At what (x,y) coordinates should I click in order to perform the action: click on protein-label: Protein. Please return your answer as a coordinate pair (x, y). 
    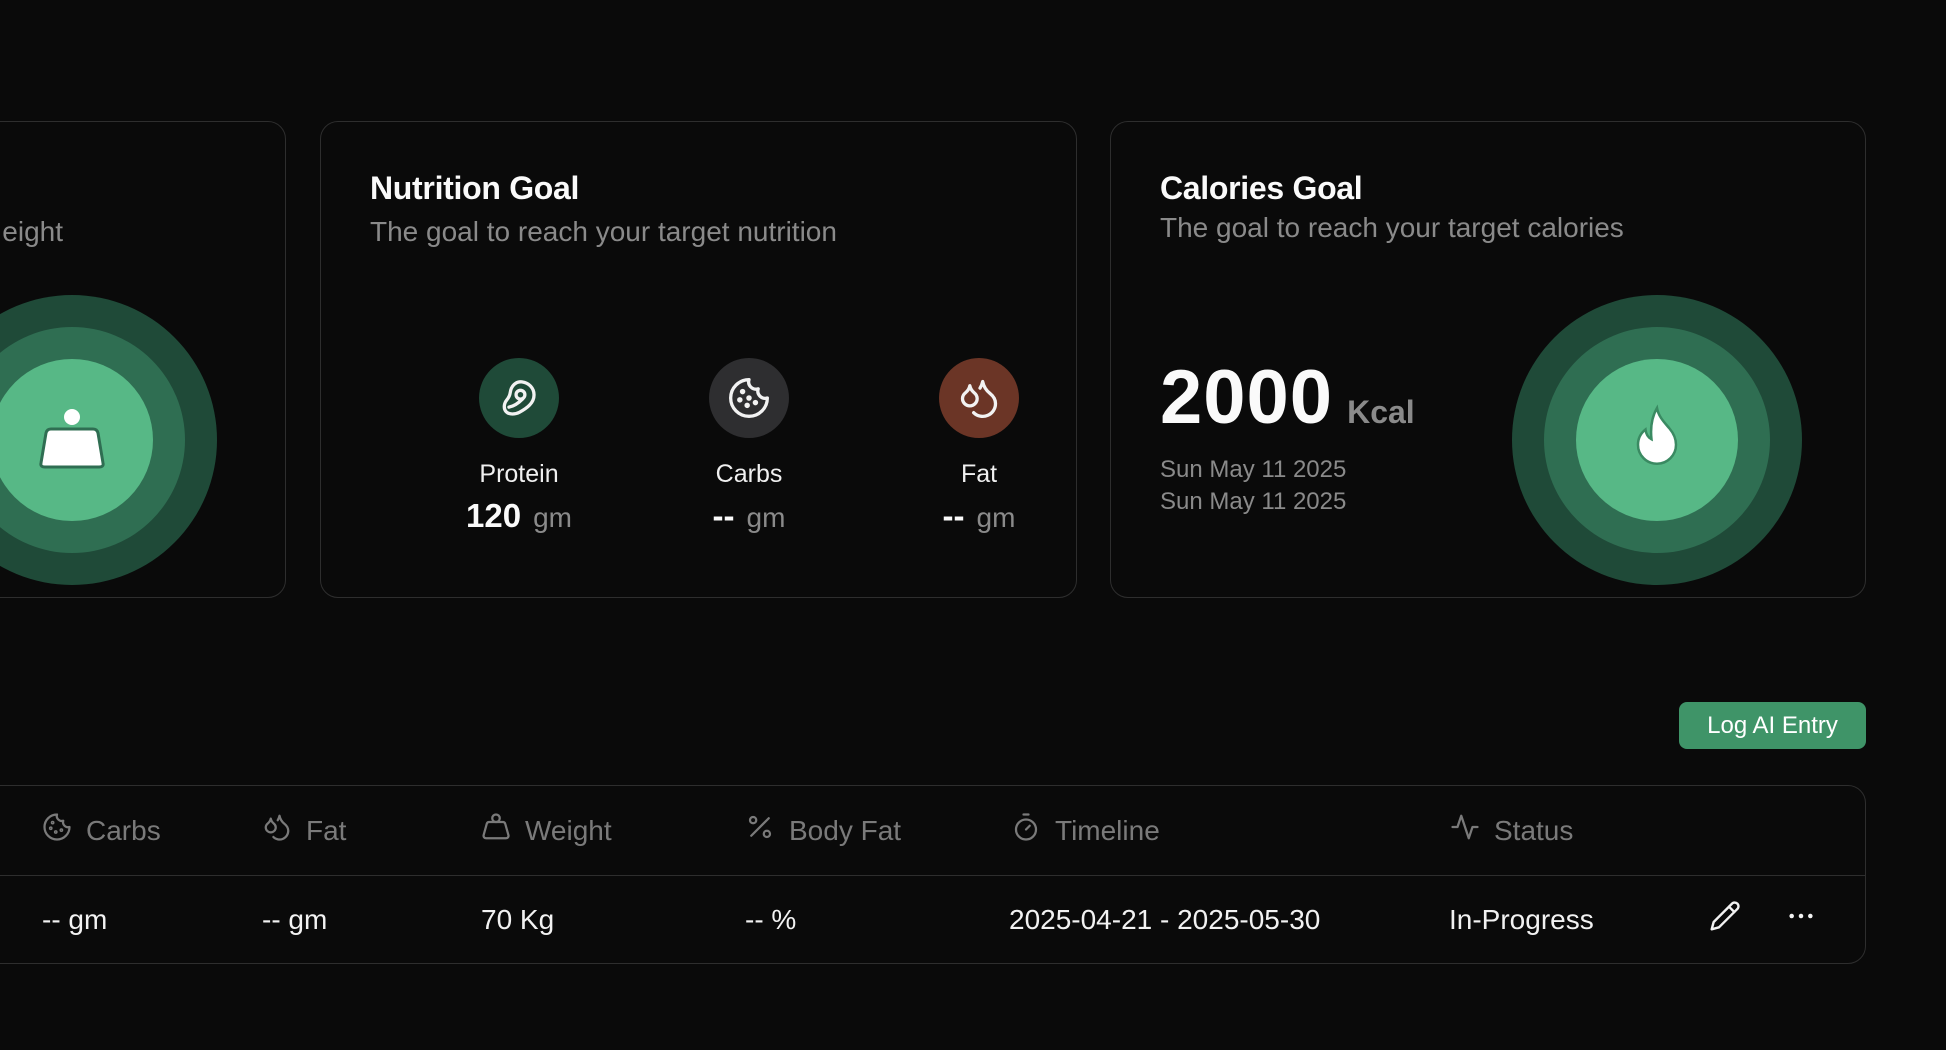
    Looking at the image, I should click on (519, 474).